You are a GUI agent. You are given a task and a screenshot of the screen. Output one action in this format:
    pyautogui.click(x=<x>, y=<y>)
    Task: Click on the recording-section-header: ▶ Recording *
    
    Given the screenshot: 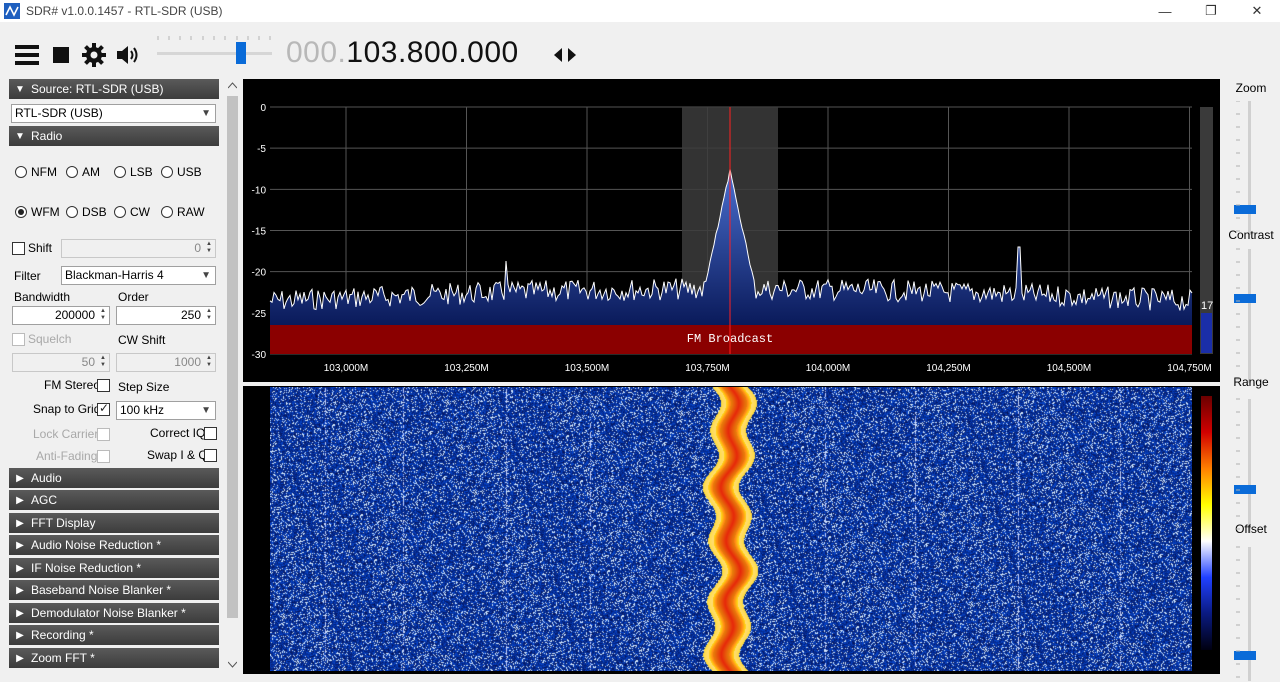 What is the action you would take?
    pyautogui.click(x=114, y=635)
    